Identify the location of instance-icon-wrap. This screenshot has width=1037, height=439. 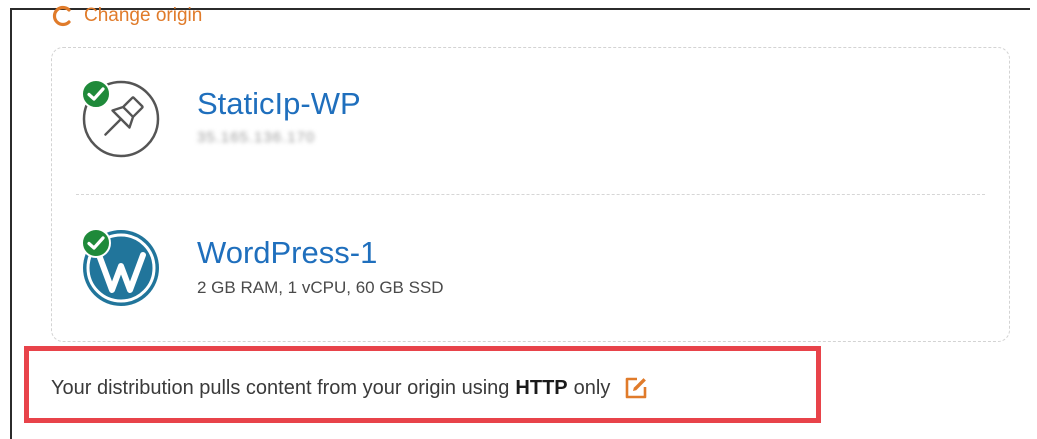
(121, 265).